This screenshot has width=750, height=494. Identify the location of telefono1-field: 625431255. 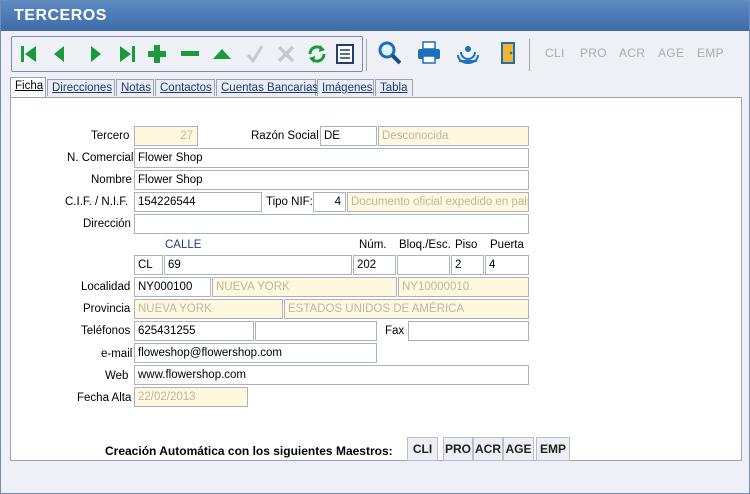
(194, 331).